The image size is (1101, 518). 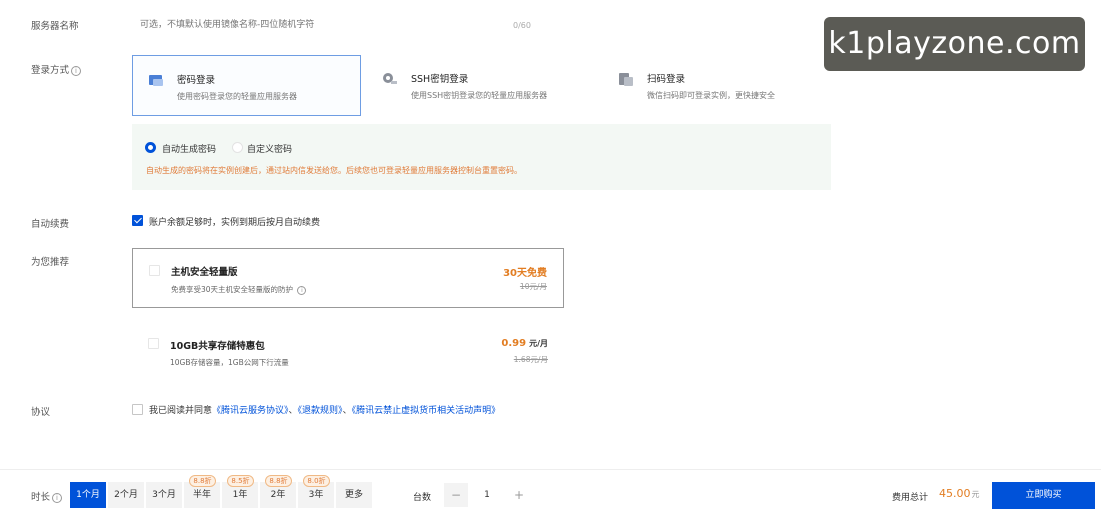 What do you see at coordinates (530, 359) in the screenshot?
I see `recommend-original-price: 1.68元/月` at bounding box center [530, 359].